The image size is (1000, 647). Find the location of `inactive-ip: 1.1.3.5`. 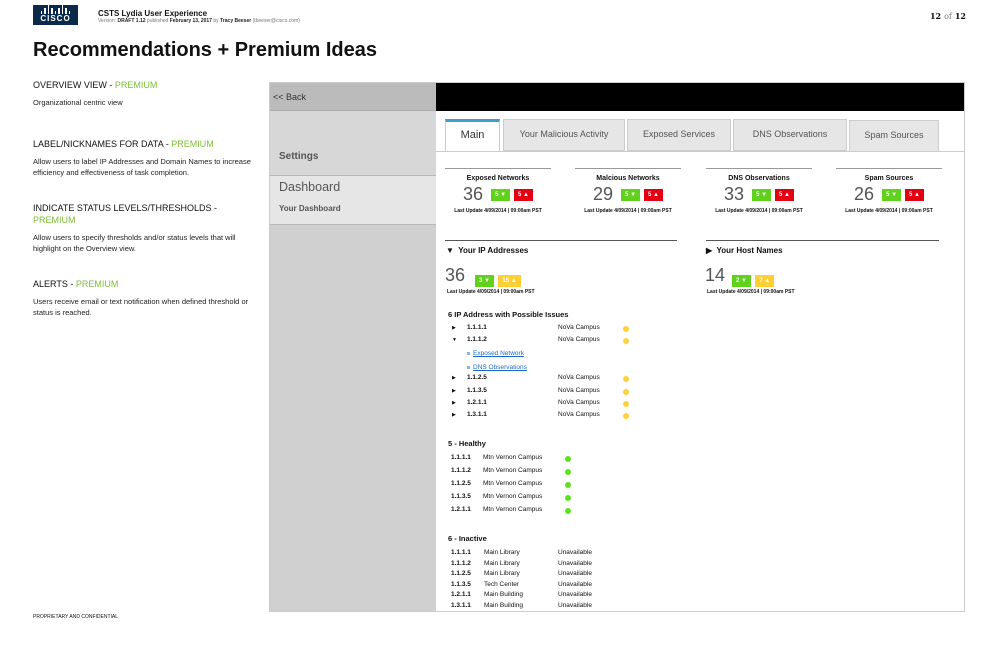

inactive-ip: 1.1.3.5 is located at coordinates (461, 584).